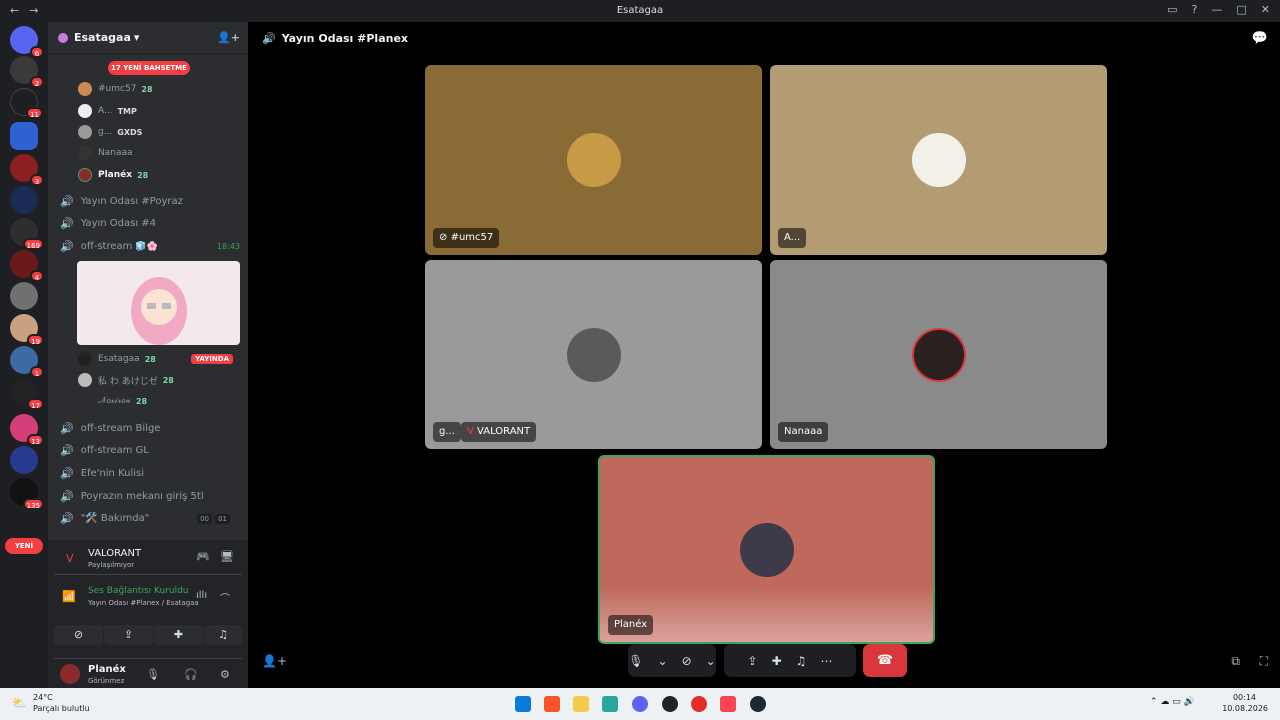 The image size is (1280, 720). What do you see at coordinates (143, 603) in the screenshot?
I see `voice-connected-channel: Yayın Odası #Planex / Esatagaa` at bounding box center [143, 603].